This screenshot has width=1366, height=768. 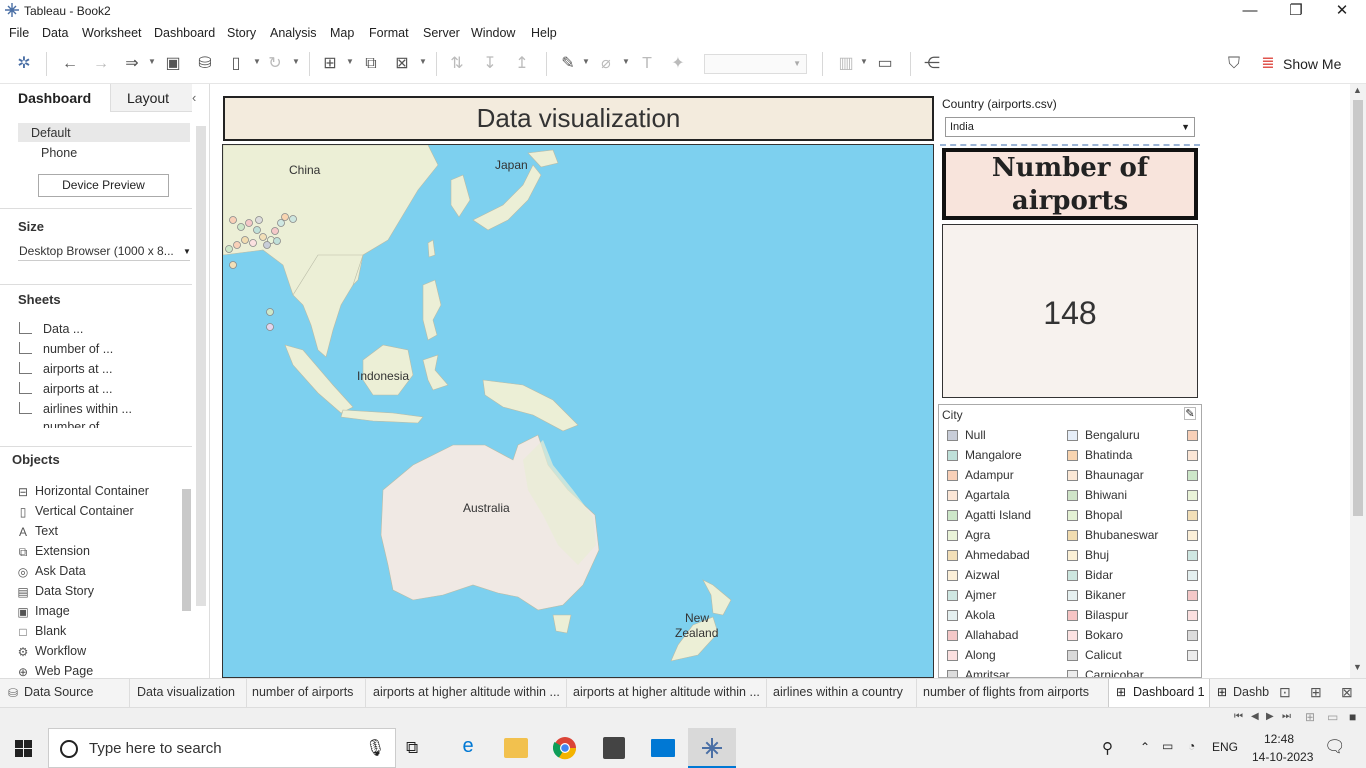 What do you see at coordinates (275, 64) in the screenshot?
I see `refresh-icon: ↻` at bounding box center [275, 64].